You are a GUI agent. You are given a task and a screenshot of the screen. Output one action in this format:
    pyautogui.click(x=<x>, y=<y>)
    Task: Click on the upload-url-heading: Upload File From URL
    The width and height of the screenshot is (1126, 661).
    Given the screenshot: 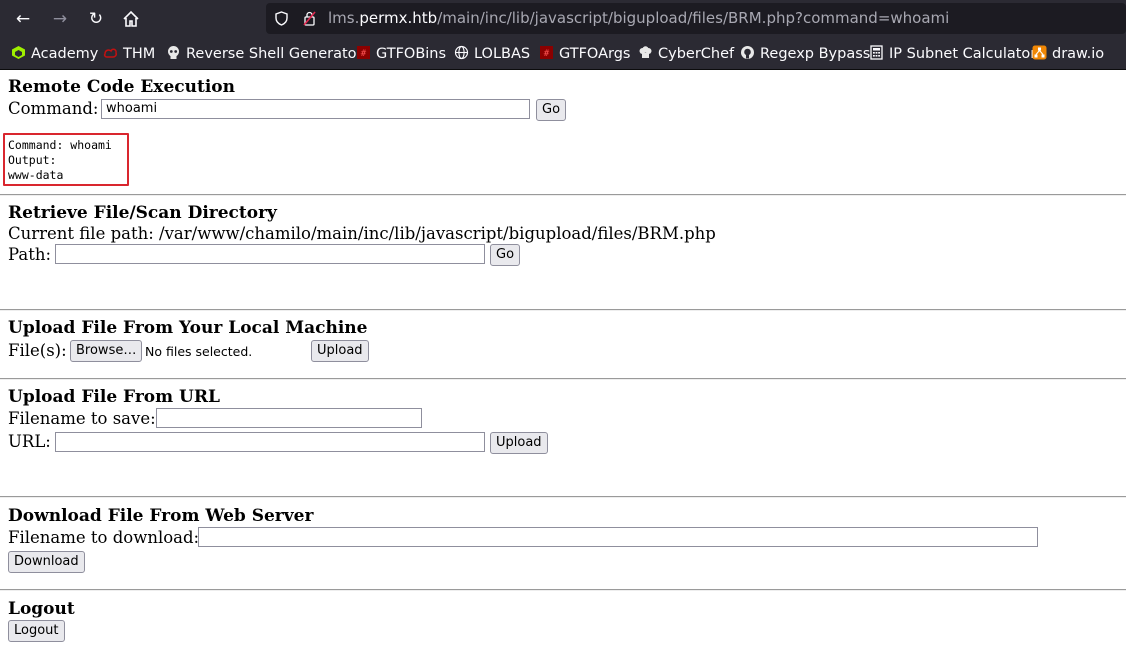 What is the action you would take?
    pyautogui.click(x=114, y=397)
    